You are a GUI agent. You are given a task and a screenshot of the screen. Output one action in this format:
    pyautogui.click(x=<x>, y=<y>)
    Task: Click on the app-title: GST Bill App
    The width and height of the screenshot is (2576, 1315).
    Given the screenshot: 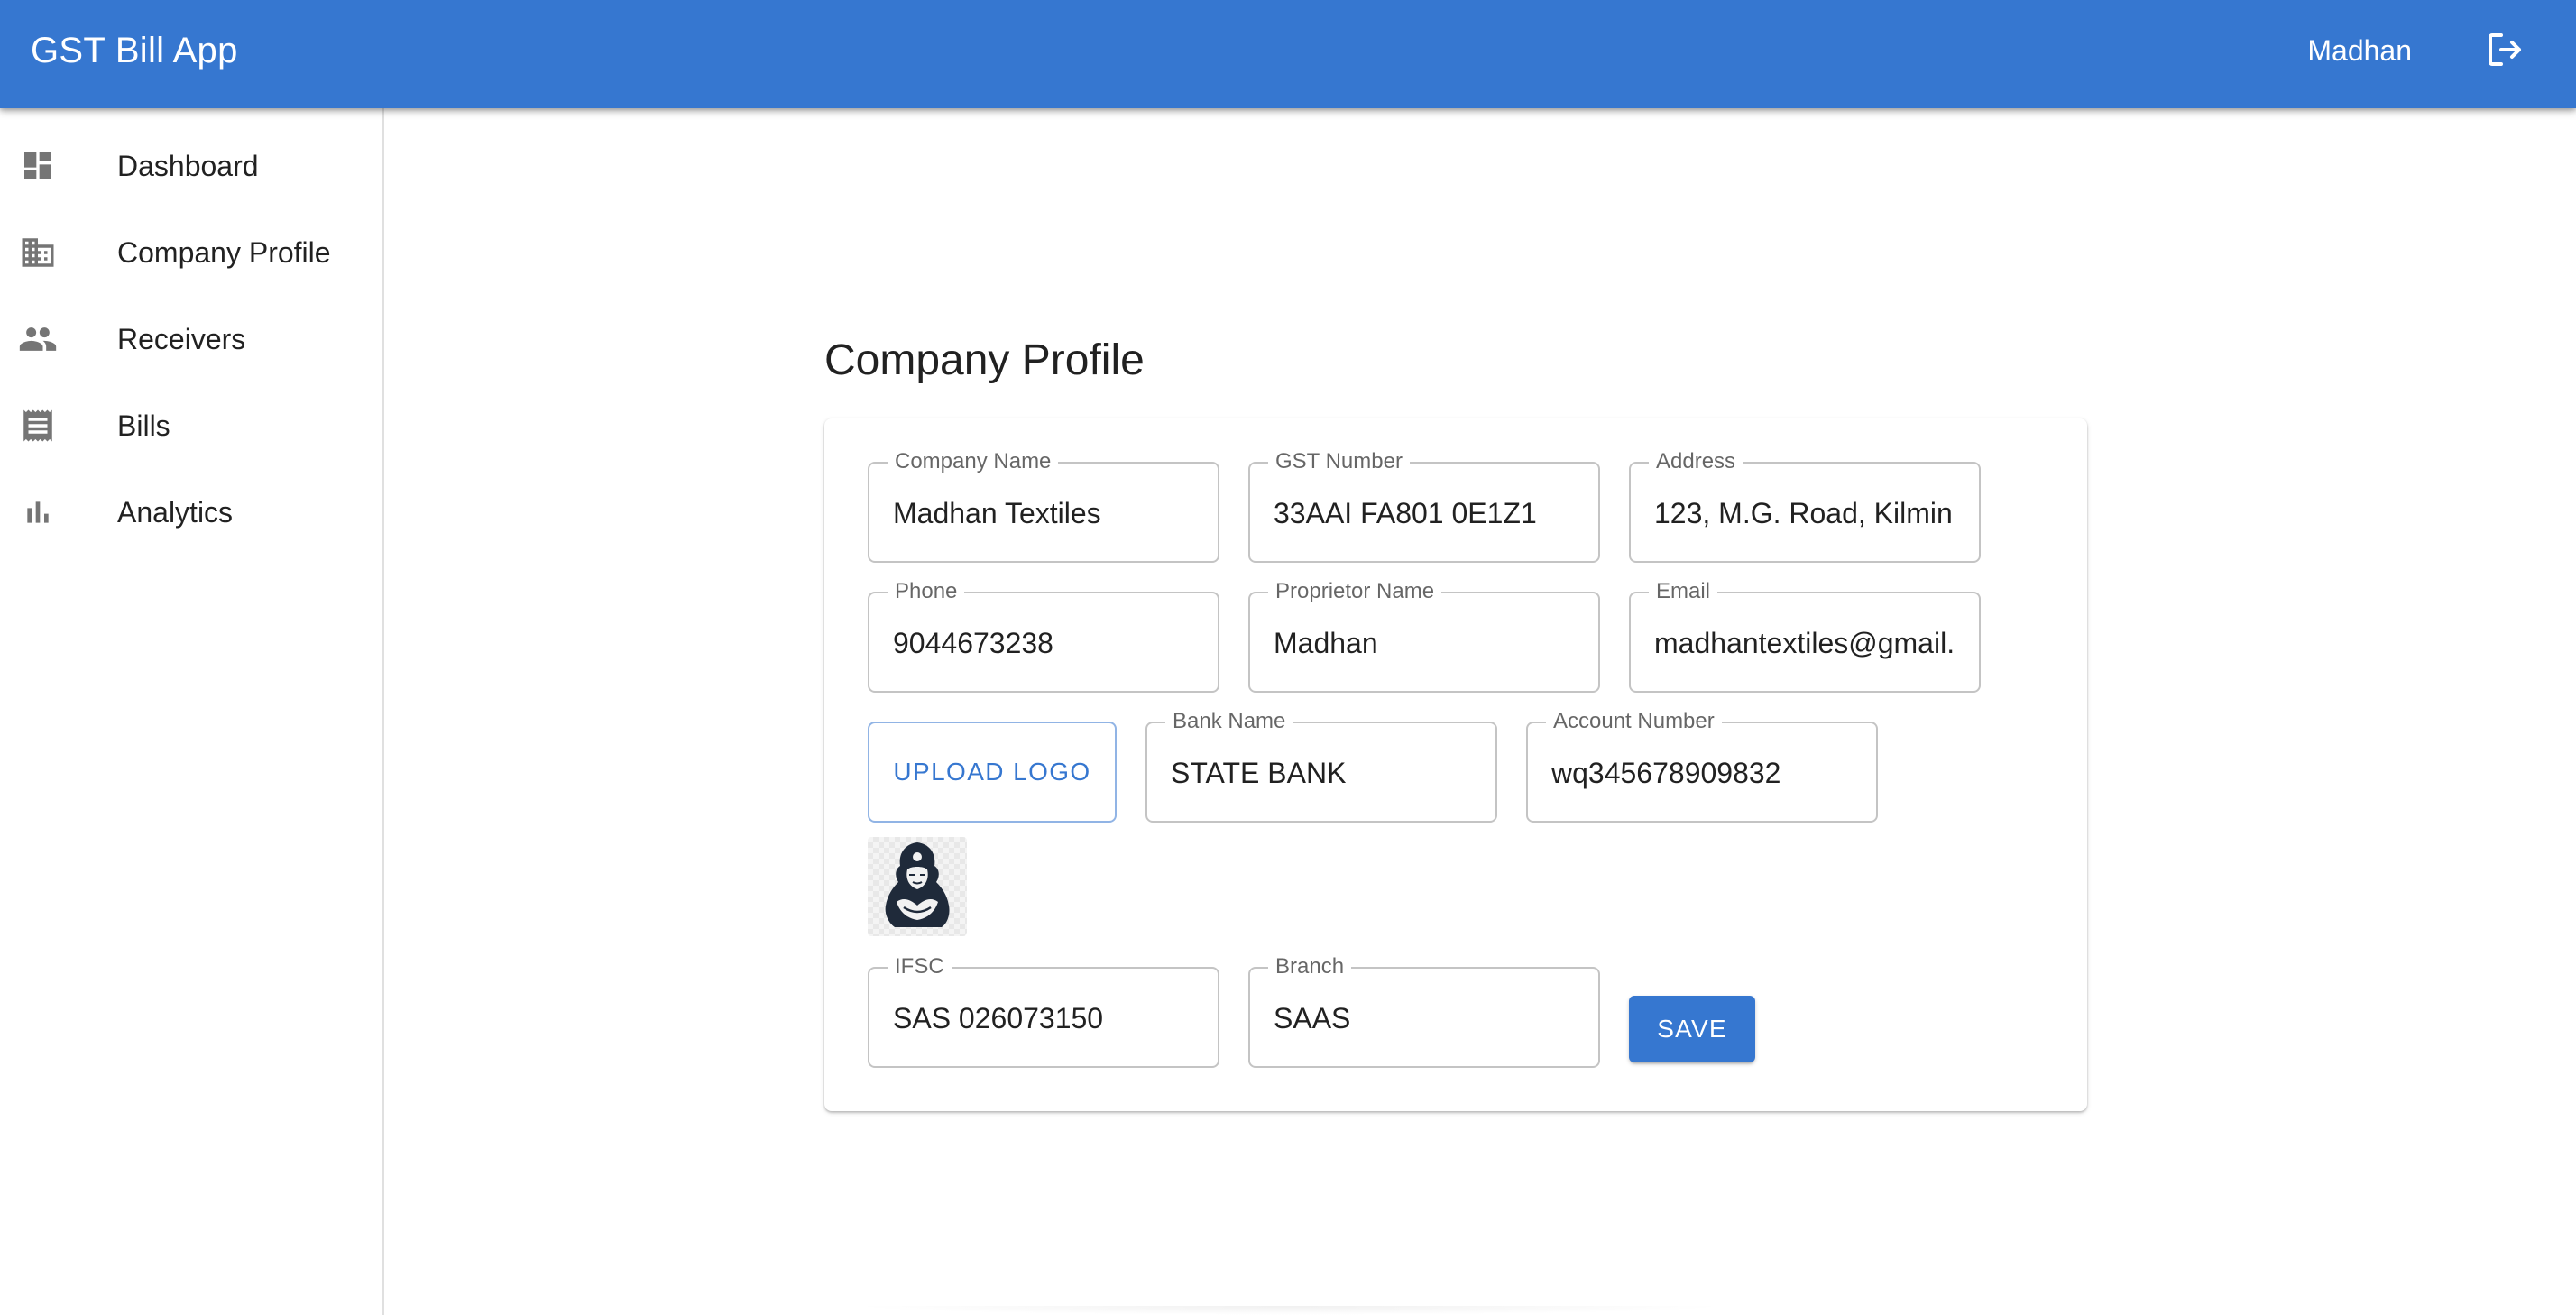 What is the action you would take?
    pyautogui.click(x=134, y=50)
    